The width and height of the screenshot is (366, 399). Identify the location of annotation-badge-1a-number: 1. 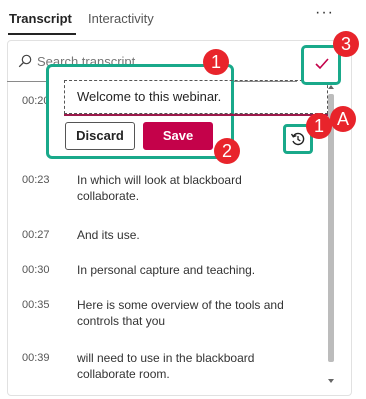
(319, 126).